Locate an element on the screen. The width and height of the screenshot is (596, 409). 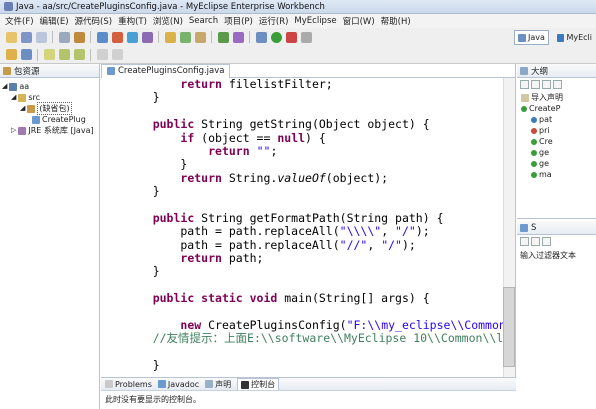
hide-static-icon is located at coordinates (546, 84).